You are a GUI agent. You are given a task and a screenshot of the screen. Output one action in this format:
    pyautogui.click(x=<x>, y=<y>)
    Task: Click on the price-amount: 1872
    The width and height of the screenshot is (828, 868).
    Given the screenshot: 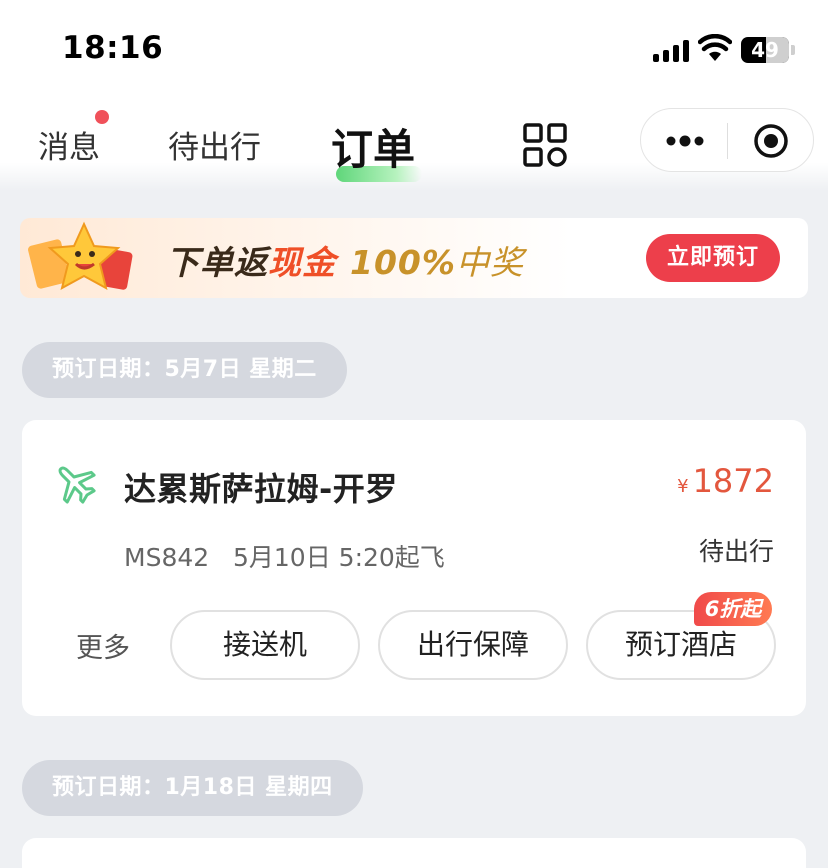 What is the action you would take?
    pyautogui.click(x=733, y=481)
    